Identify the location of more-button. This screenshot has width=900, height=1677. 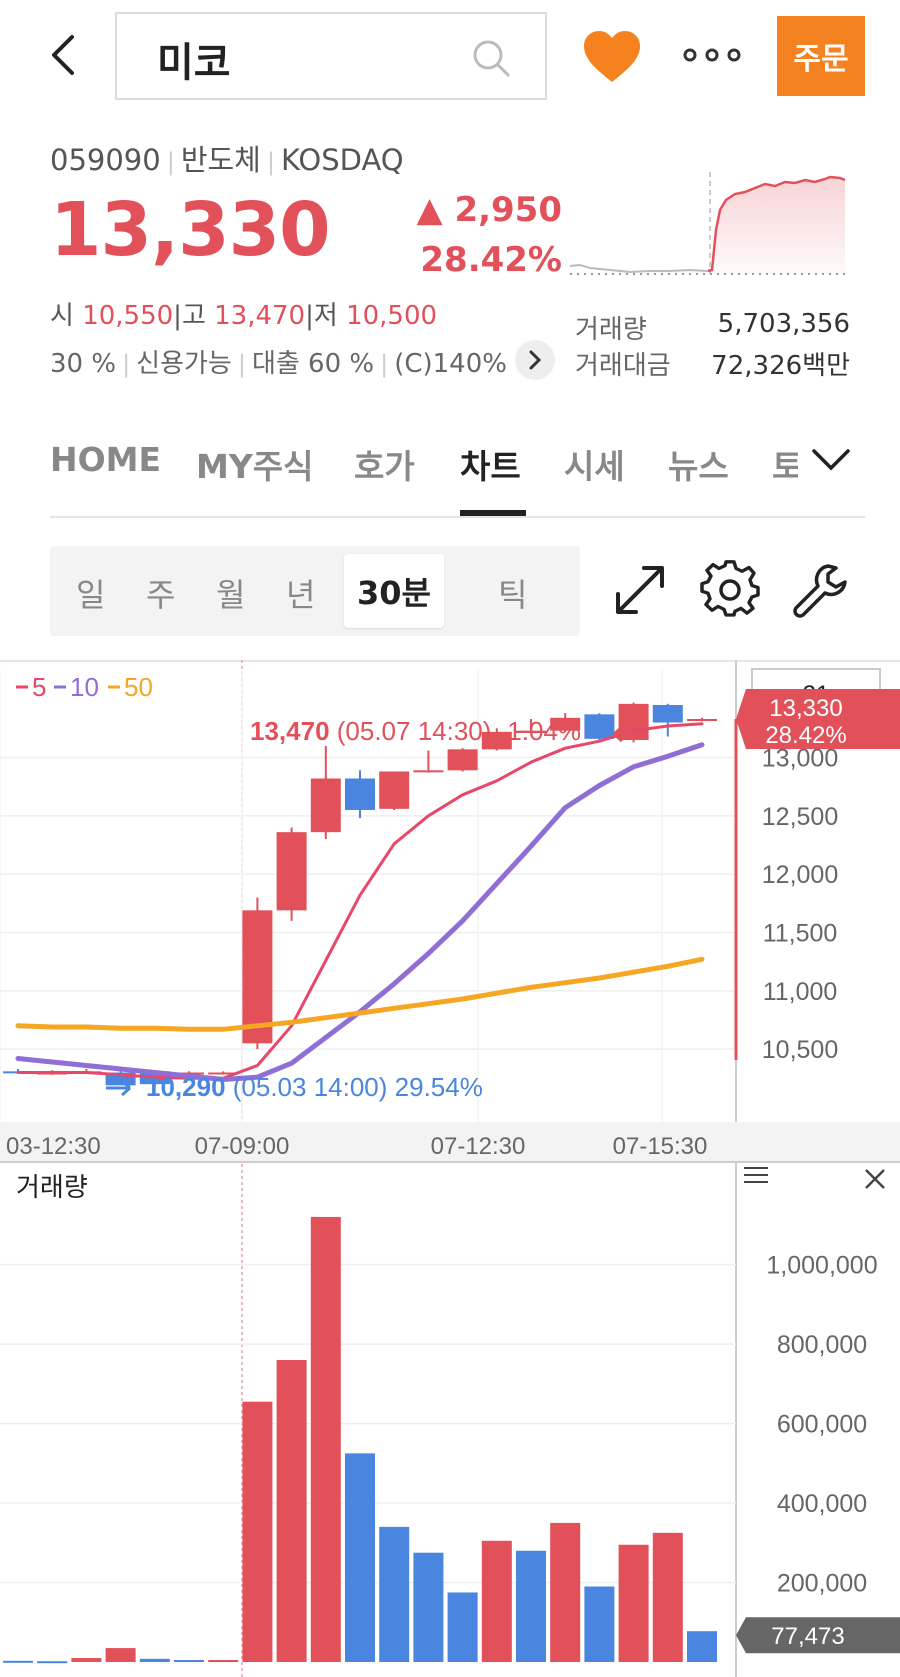
(712, 55).